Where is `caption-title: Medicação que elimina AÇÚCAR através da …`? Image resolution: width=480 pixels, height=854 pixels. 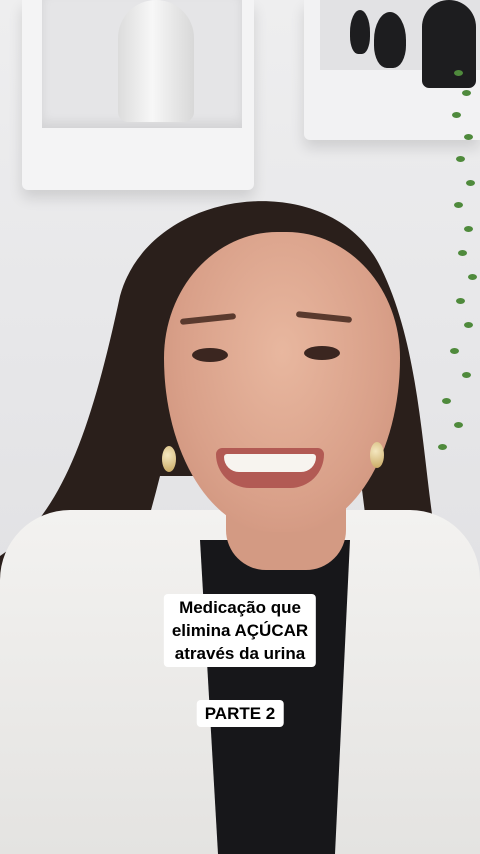
caption-title: Medicação que elimina AÇÚCAR através da … is located at coordinates (240, 630).